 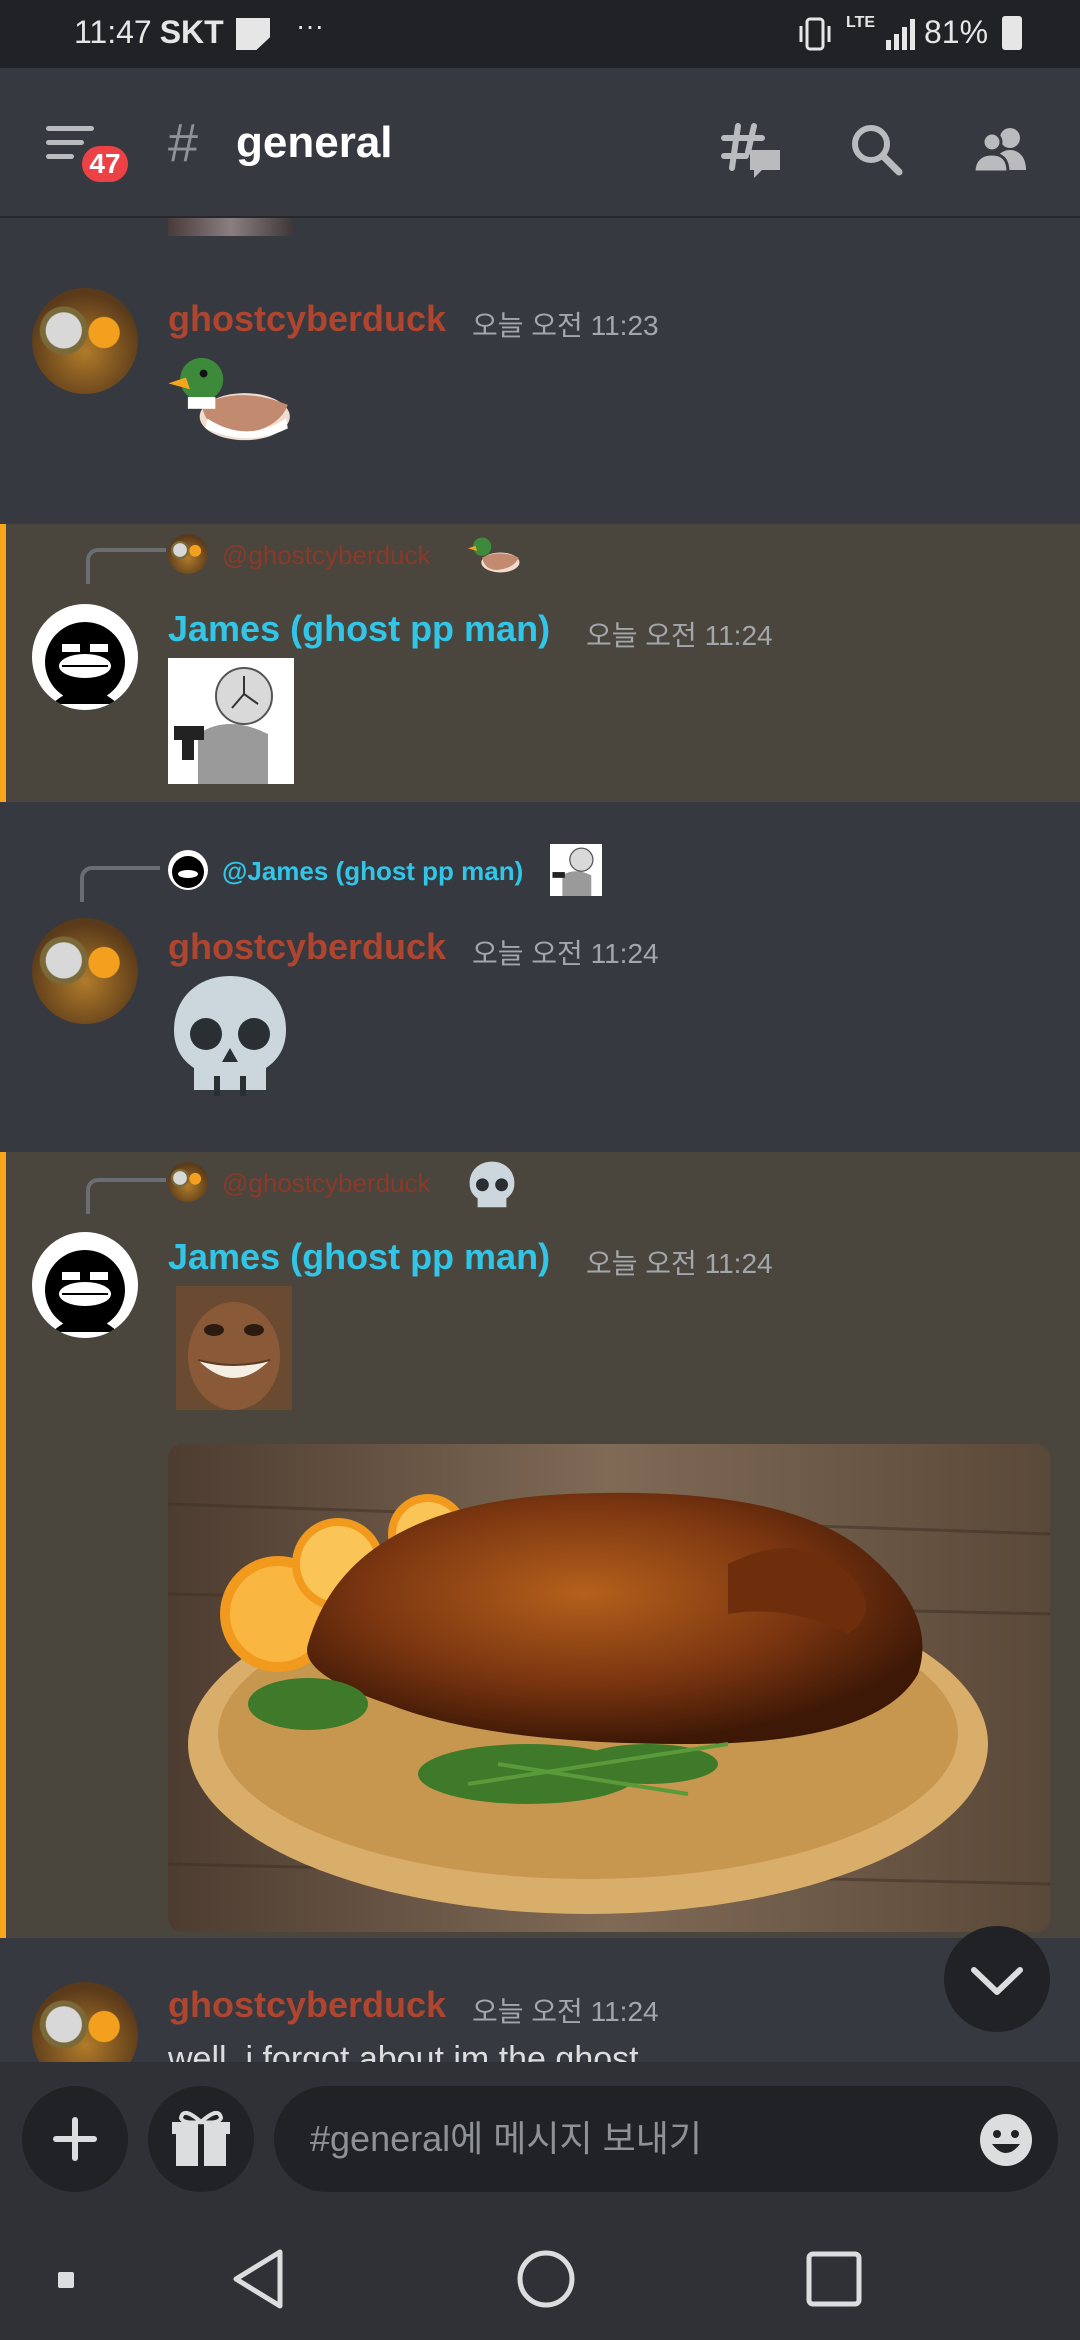 What do you see at coordinates (494, 555) in the screenshot?
I see `reply-duck-emoji` at bounding box center [494, 555].